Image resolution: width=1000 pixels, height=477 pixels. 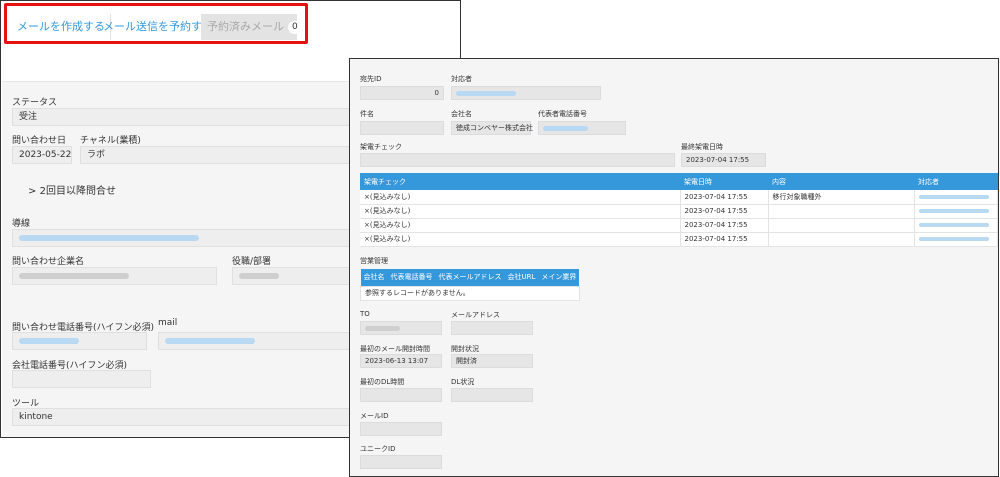 I want to click on tab-scheduled-label: 予約済みメール, so click(x=245, y=26).